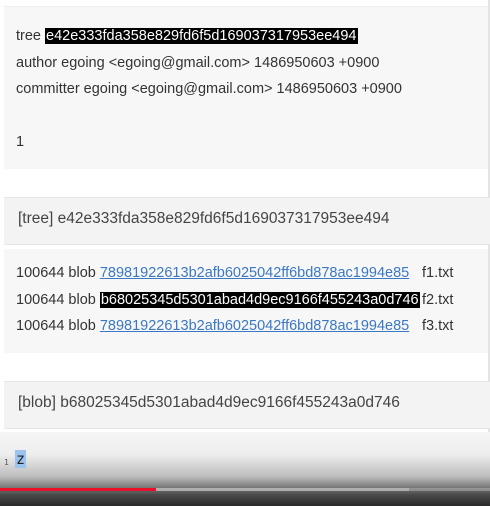  I want to click on blob-content-text: z, so click(21, 459).